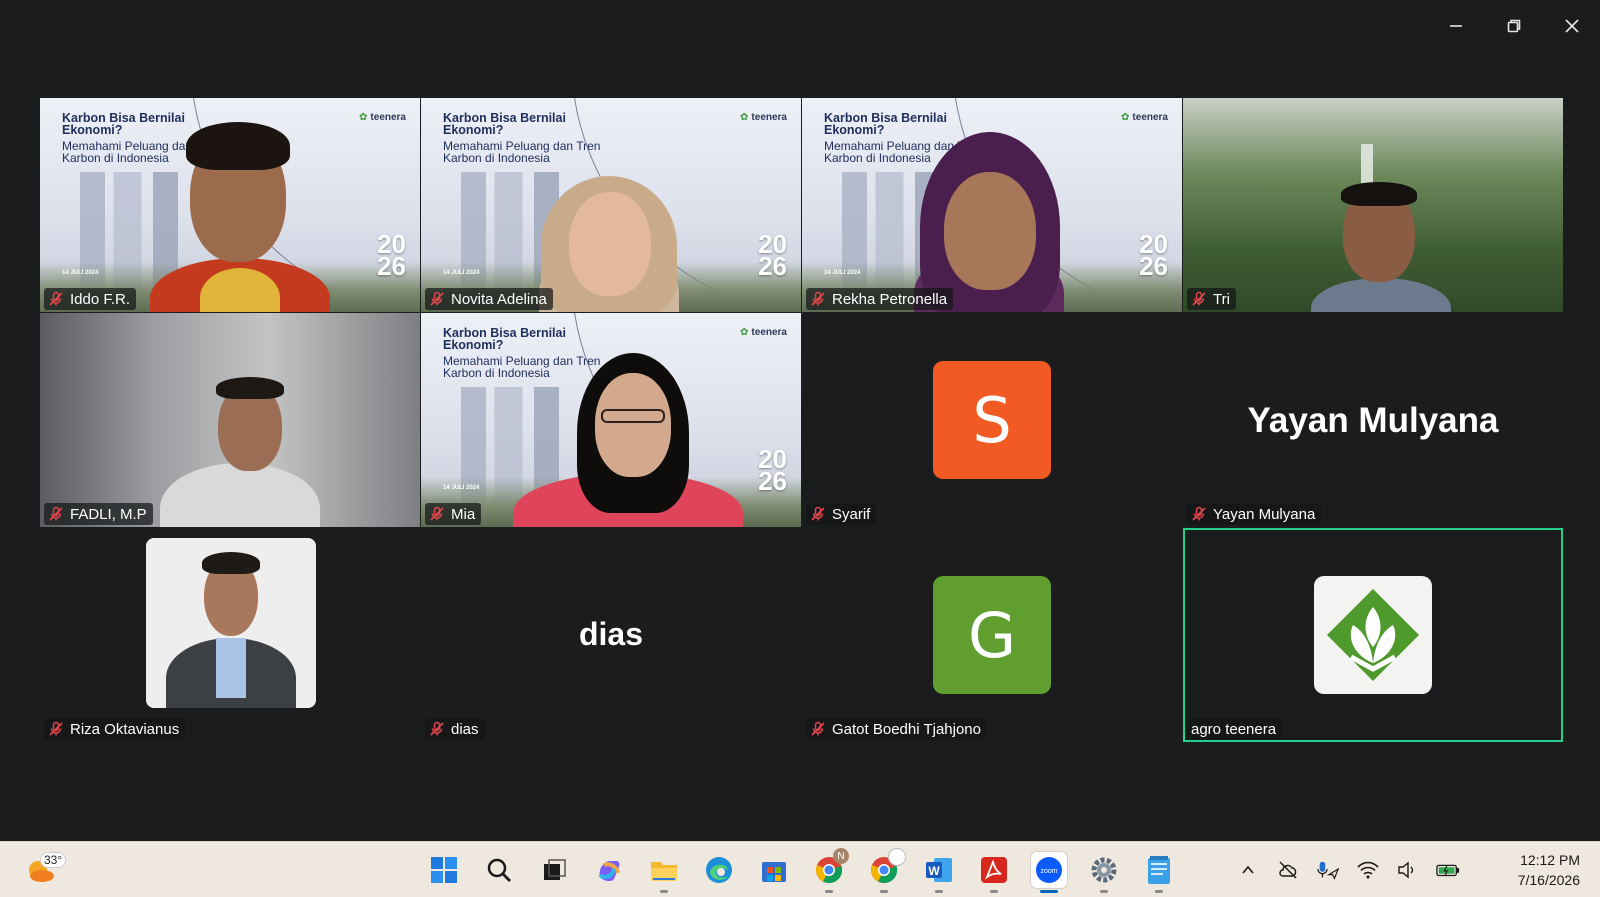  What do you see at coordinates (1550, 860) in the screenshot?
I see `clock-time: 12:12 PM` at bounding box center [1550, 860].